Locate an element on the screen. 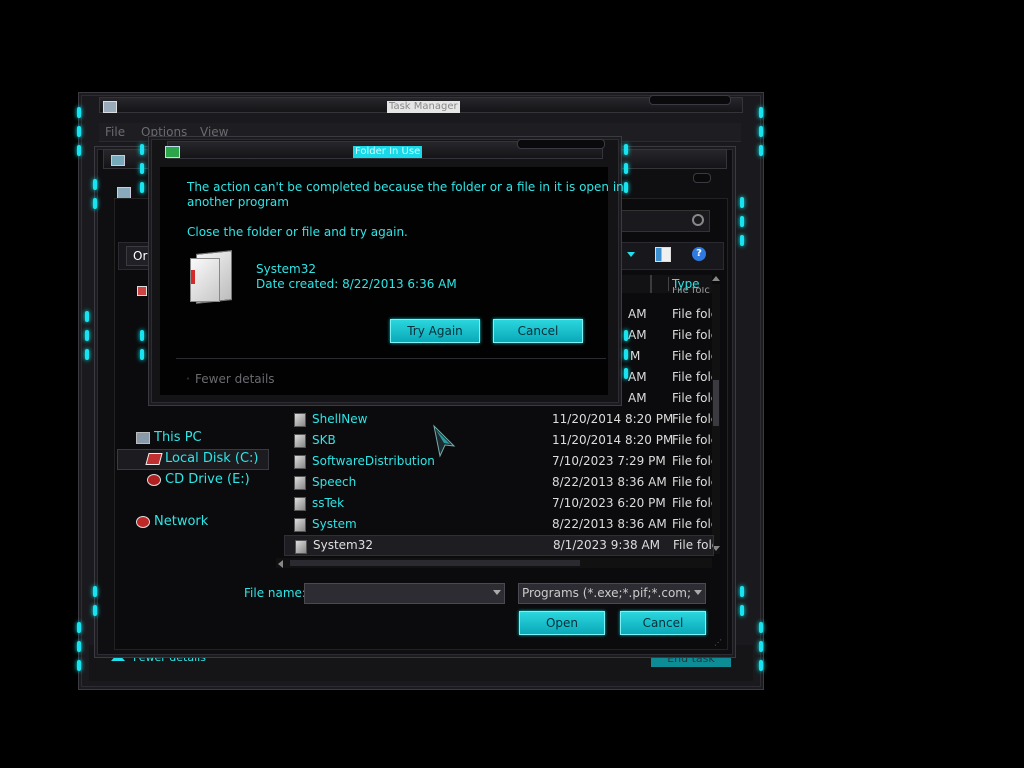 This screenshot has height=768, width=1024. help-icon: ? is located at coordinates (699, 254).